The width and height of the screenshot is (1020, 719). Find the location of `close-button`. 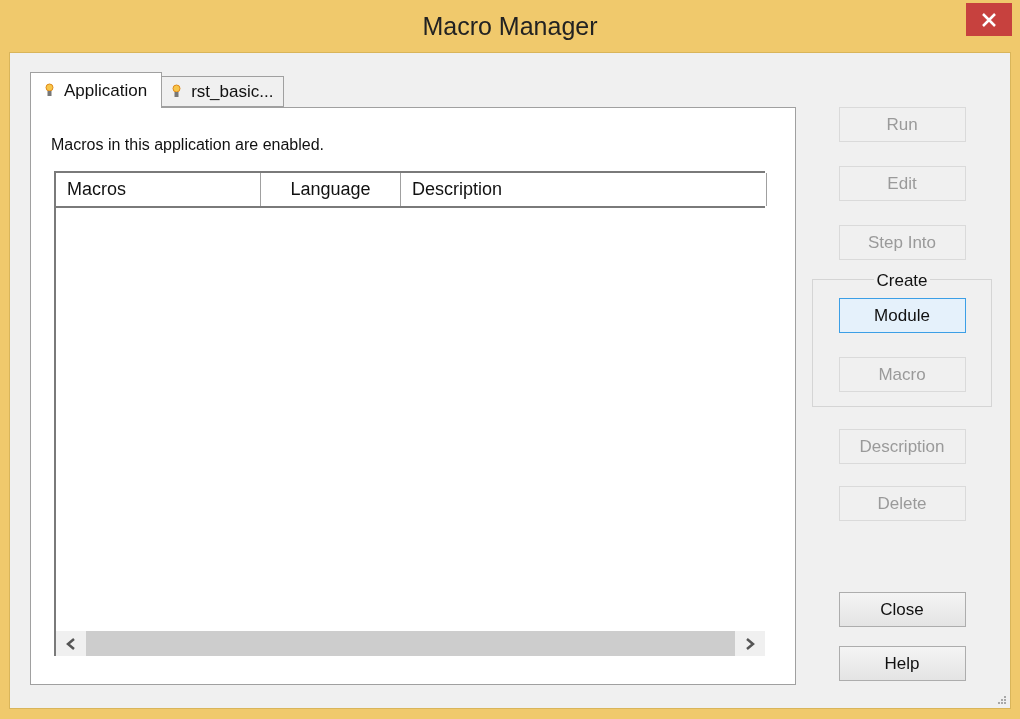

close-button is located at coordinates (989, 19).